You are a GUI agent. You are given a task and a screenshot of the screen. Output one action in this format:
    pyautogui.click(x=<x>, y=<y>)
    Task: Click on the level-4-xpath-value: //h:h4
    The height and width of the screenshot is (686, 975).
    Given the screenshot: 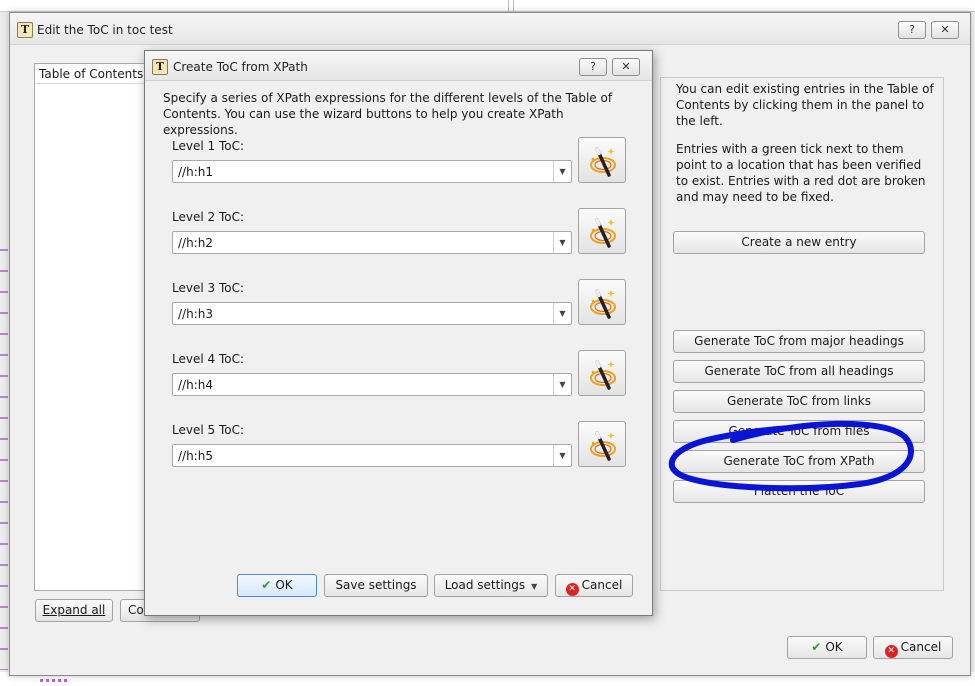 What is the action you would take?
    pyautogui.click(x=195, y=385)
    